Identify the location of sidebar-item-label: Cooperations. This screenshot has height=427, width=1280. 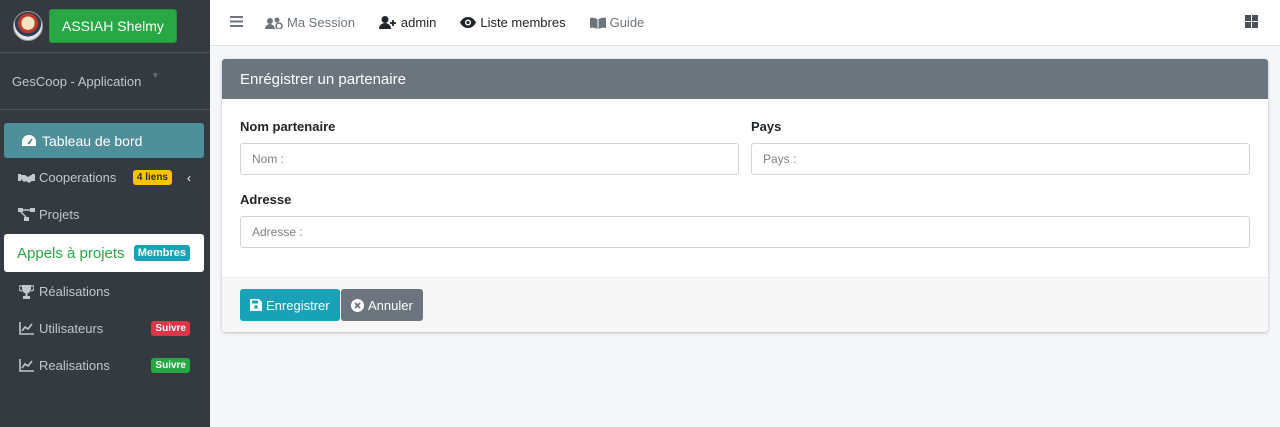
(78, 177).